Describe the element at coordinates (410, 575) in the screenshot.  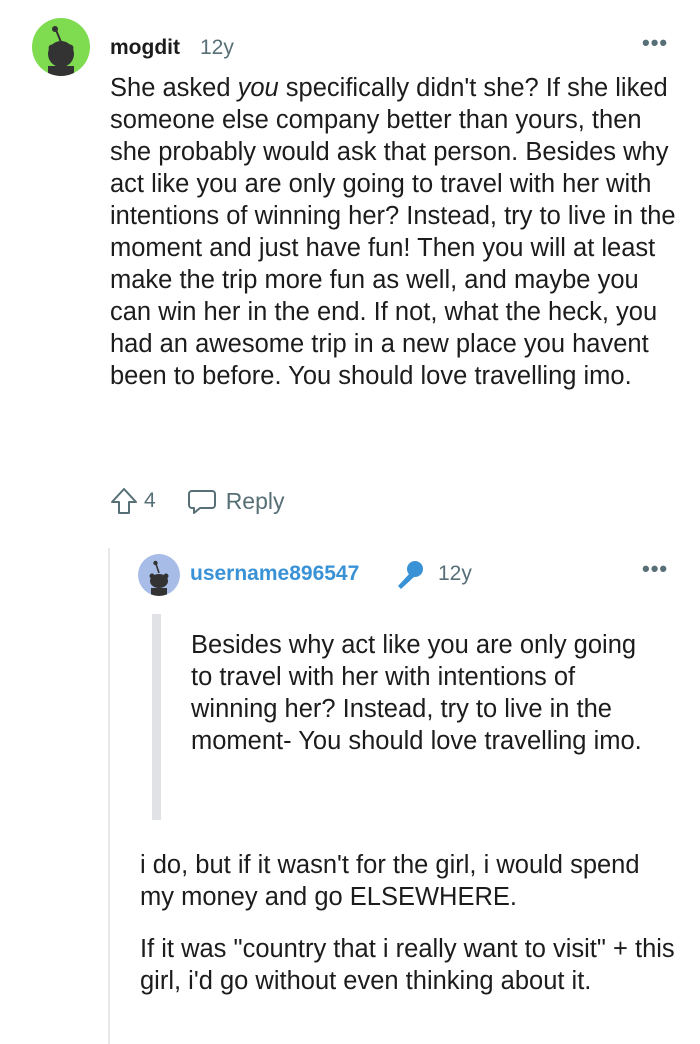
I see `microphone-icon` at that location.